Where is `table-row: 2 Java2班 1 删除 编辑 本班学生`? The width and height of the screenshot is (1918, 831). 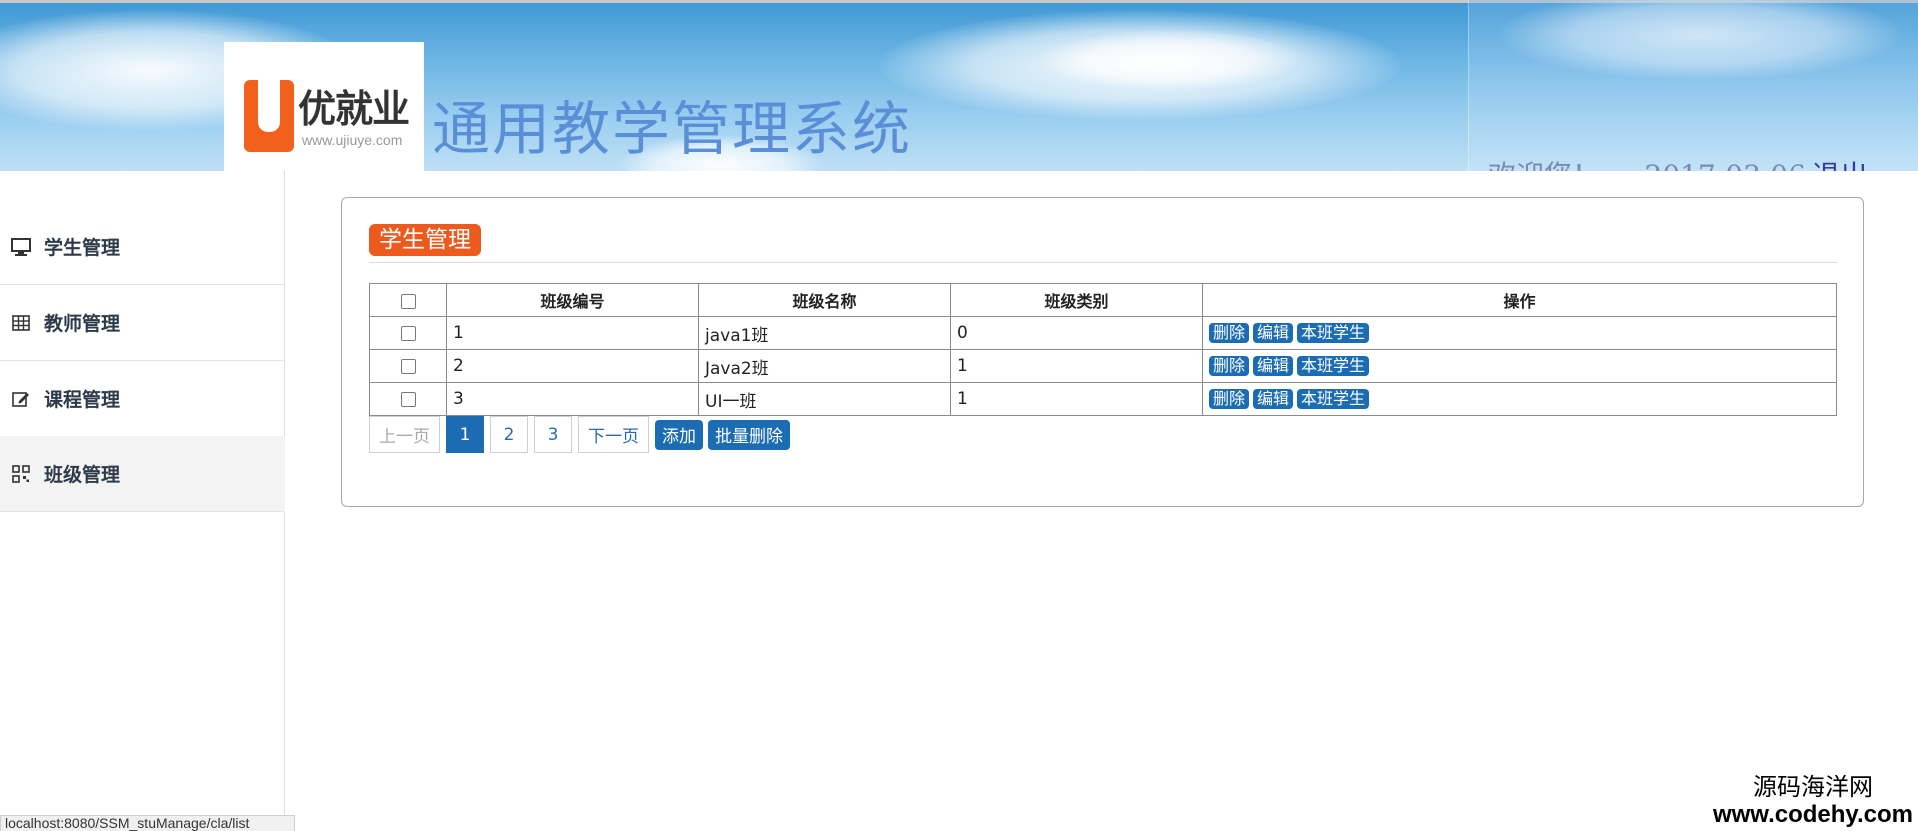 table-row: 2 Java2班 1 删除 编辑 本班学生 is located at coordinates (1103, 366).